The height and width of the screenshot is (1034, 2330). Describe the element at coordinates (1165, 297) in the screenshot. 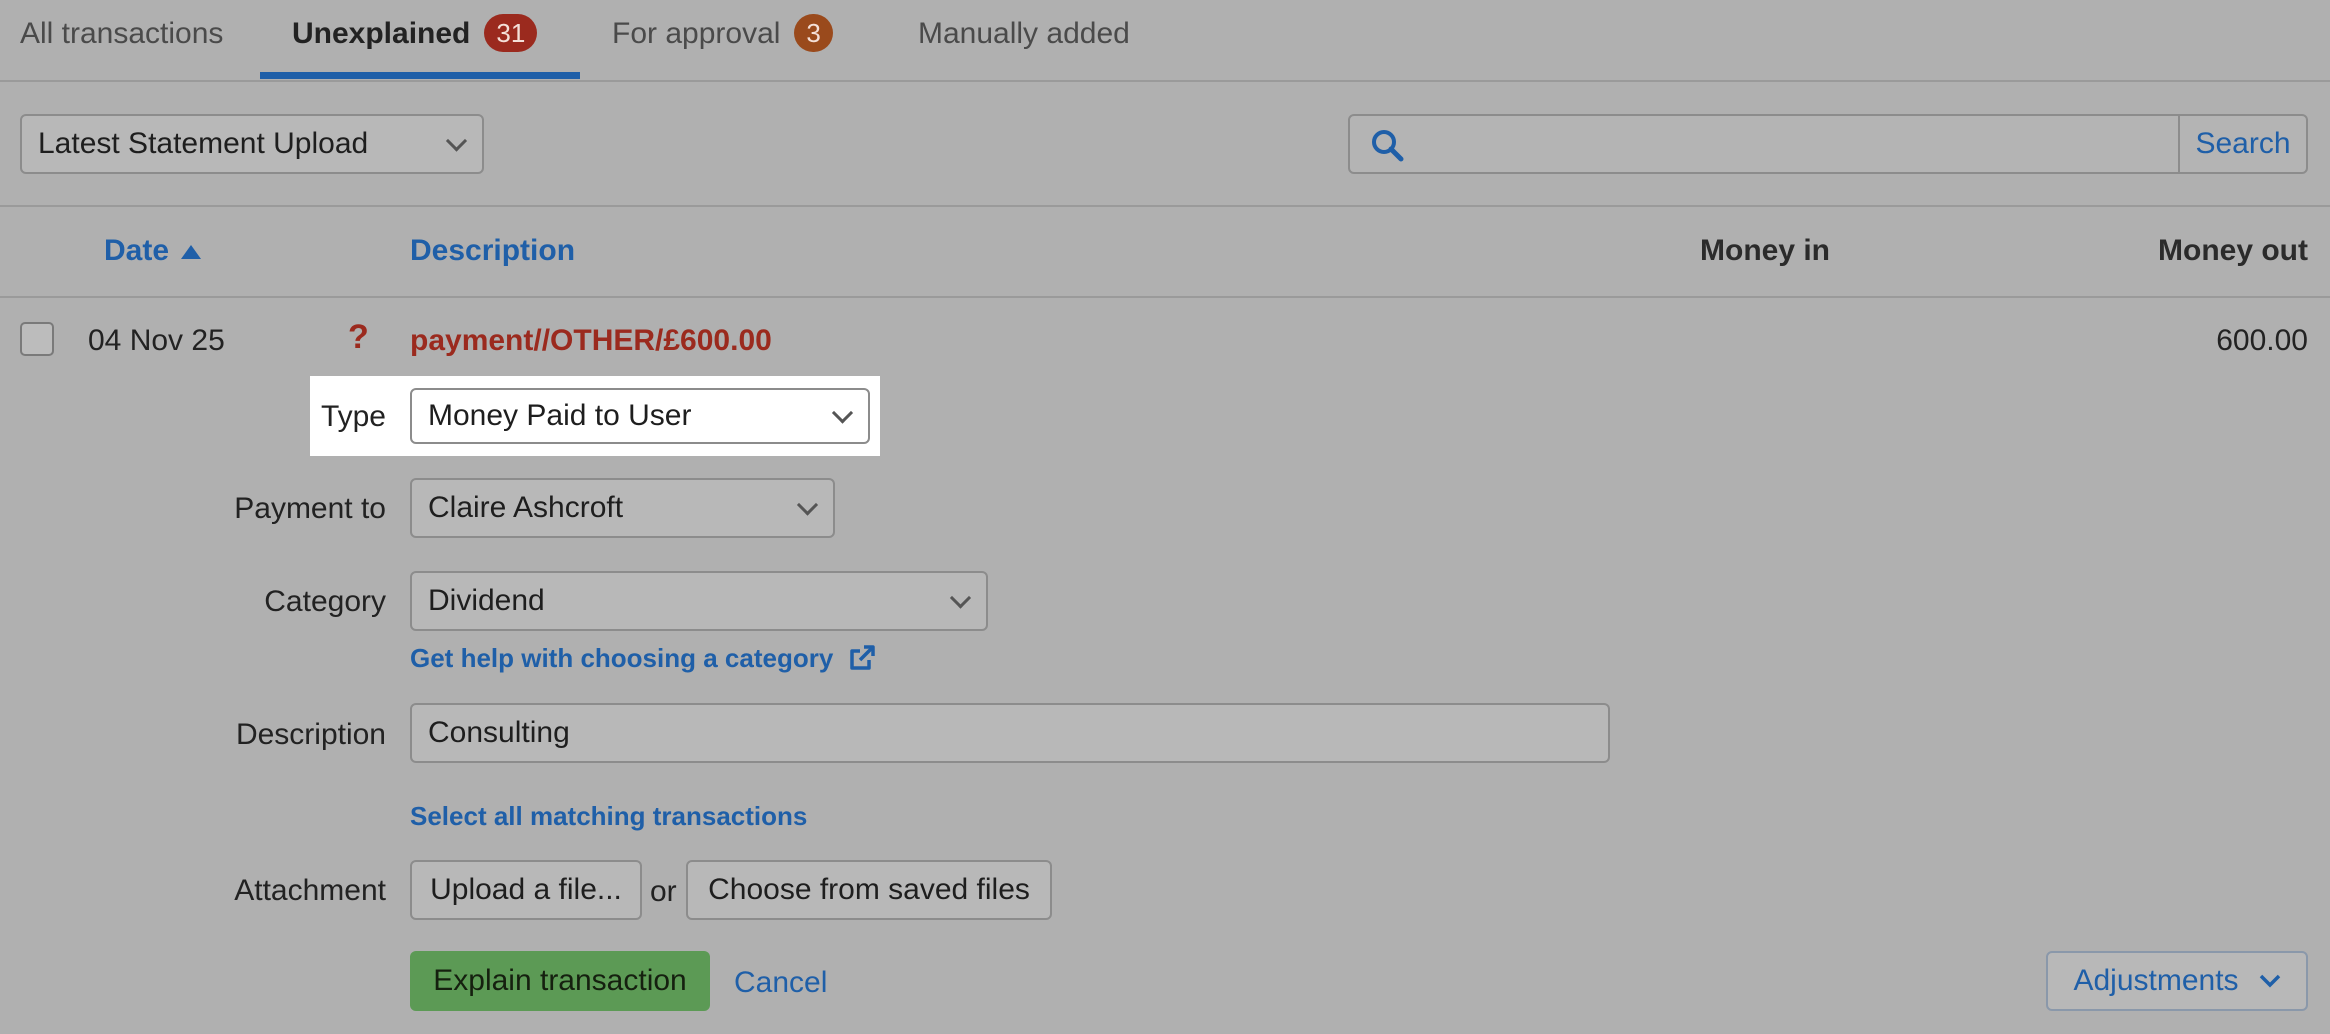

I see `header-divider` at that location.